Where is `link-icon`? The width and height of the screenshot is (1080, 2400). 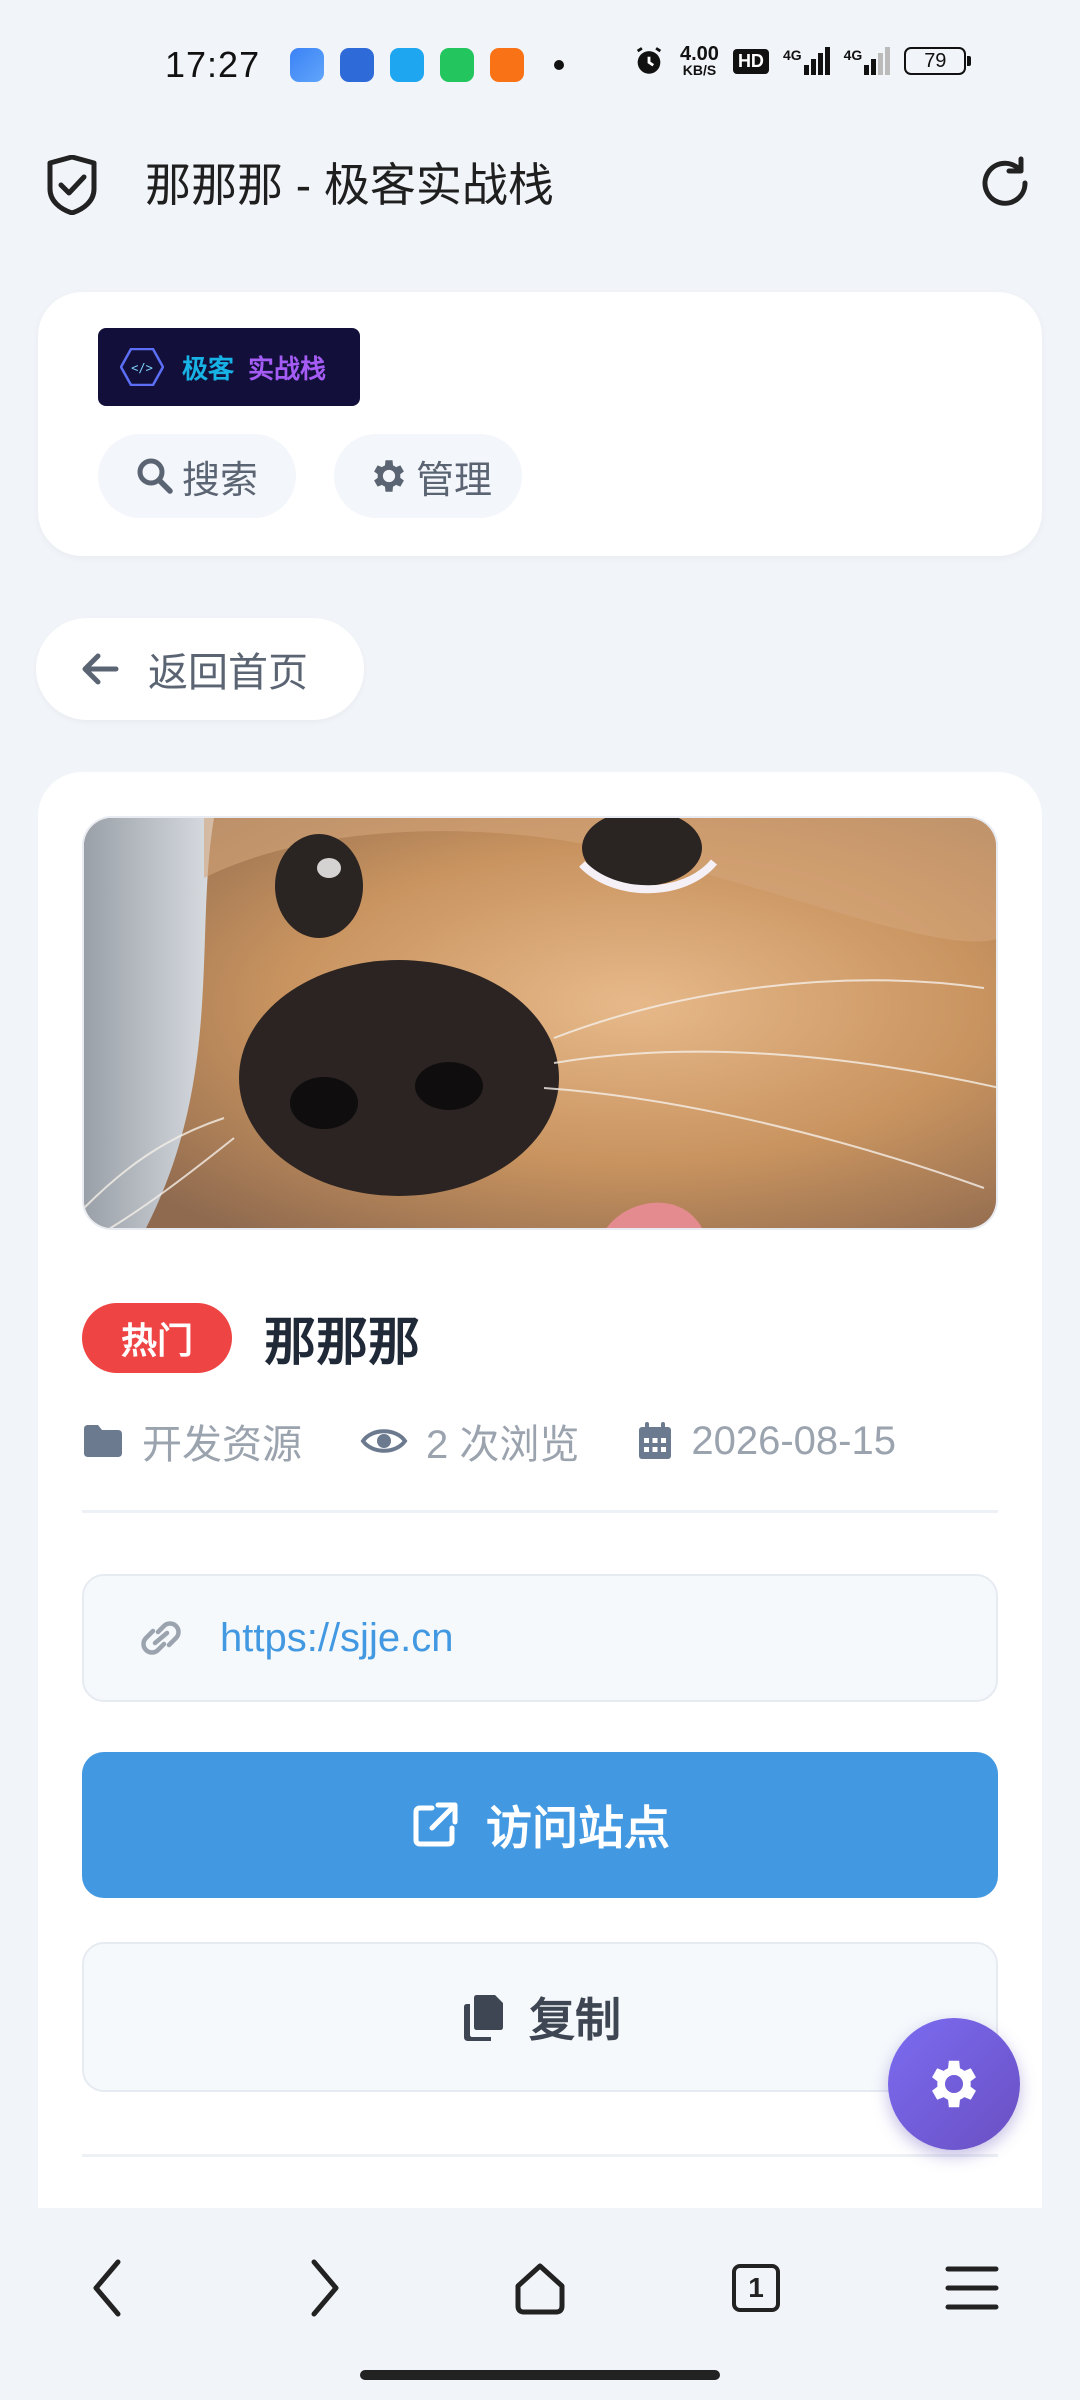 link-icon is located at coordinates (161, 1638).